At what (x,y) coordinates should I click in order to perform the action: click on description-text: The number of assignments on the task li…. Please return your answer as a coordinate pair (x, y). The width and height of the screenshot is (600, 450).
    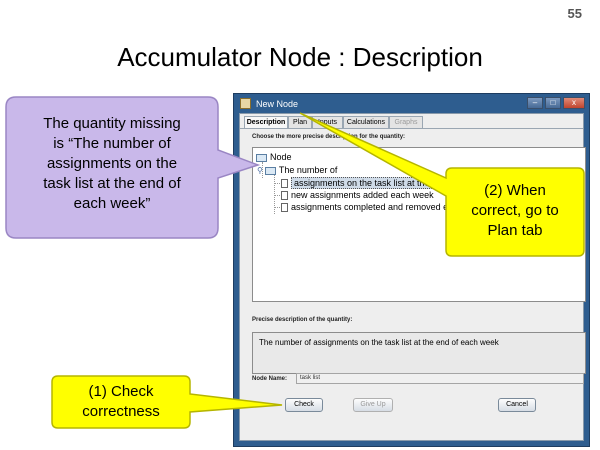
    Looking at the image, I should click on (379, 342).